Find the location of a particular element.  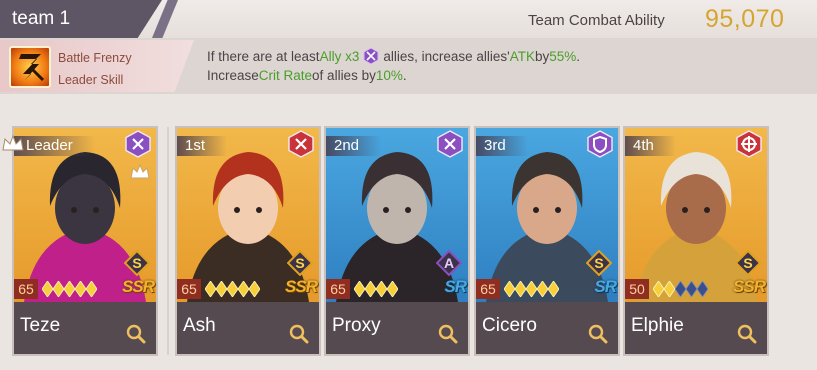

hero-name: Proxy is located at coordinates (356, 325).